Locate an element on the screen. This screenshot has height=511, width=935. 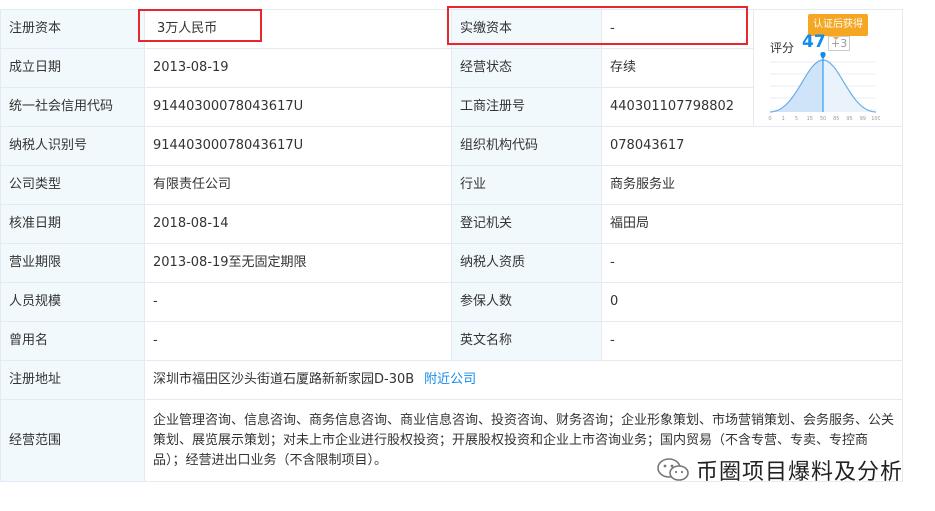
table-row: 营业期限 2013-08-19至无固定期限 纳税人资质 - is located at coordinates (451, 263).